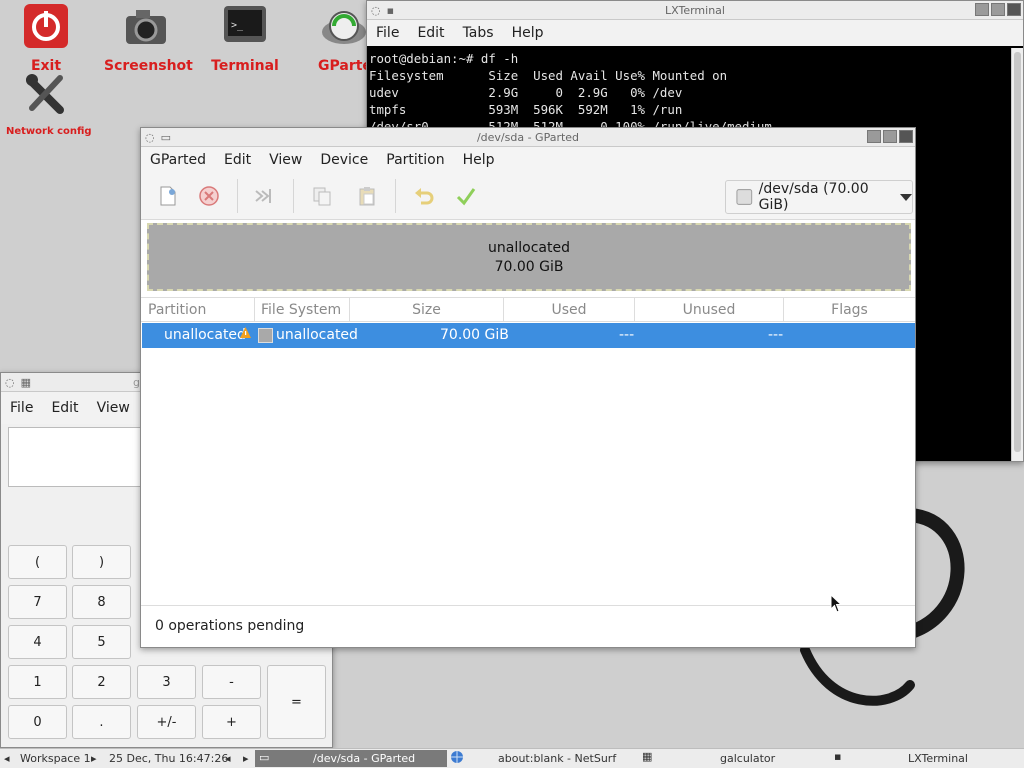  I want to click on task-label: LXTerminal, so click(938, 758).